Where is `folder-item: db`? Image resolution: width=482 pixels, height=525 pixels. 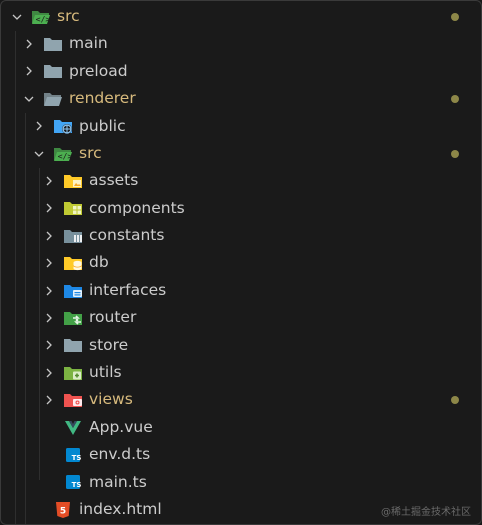 folder-item: db is located at coordinates (241, 263).